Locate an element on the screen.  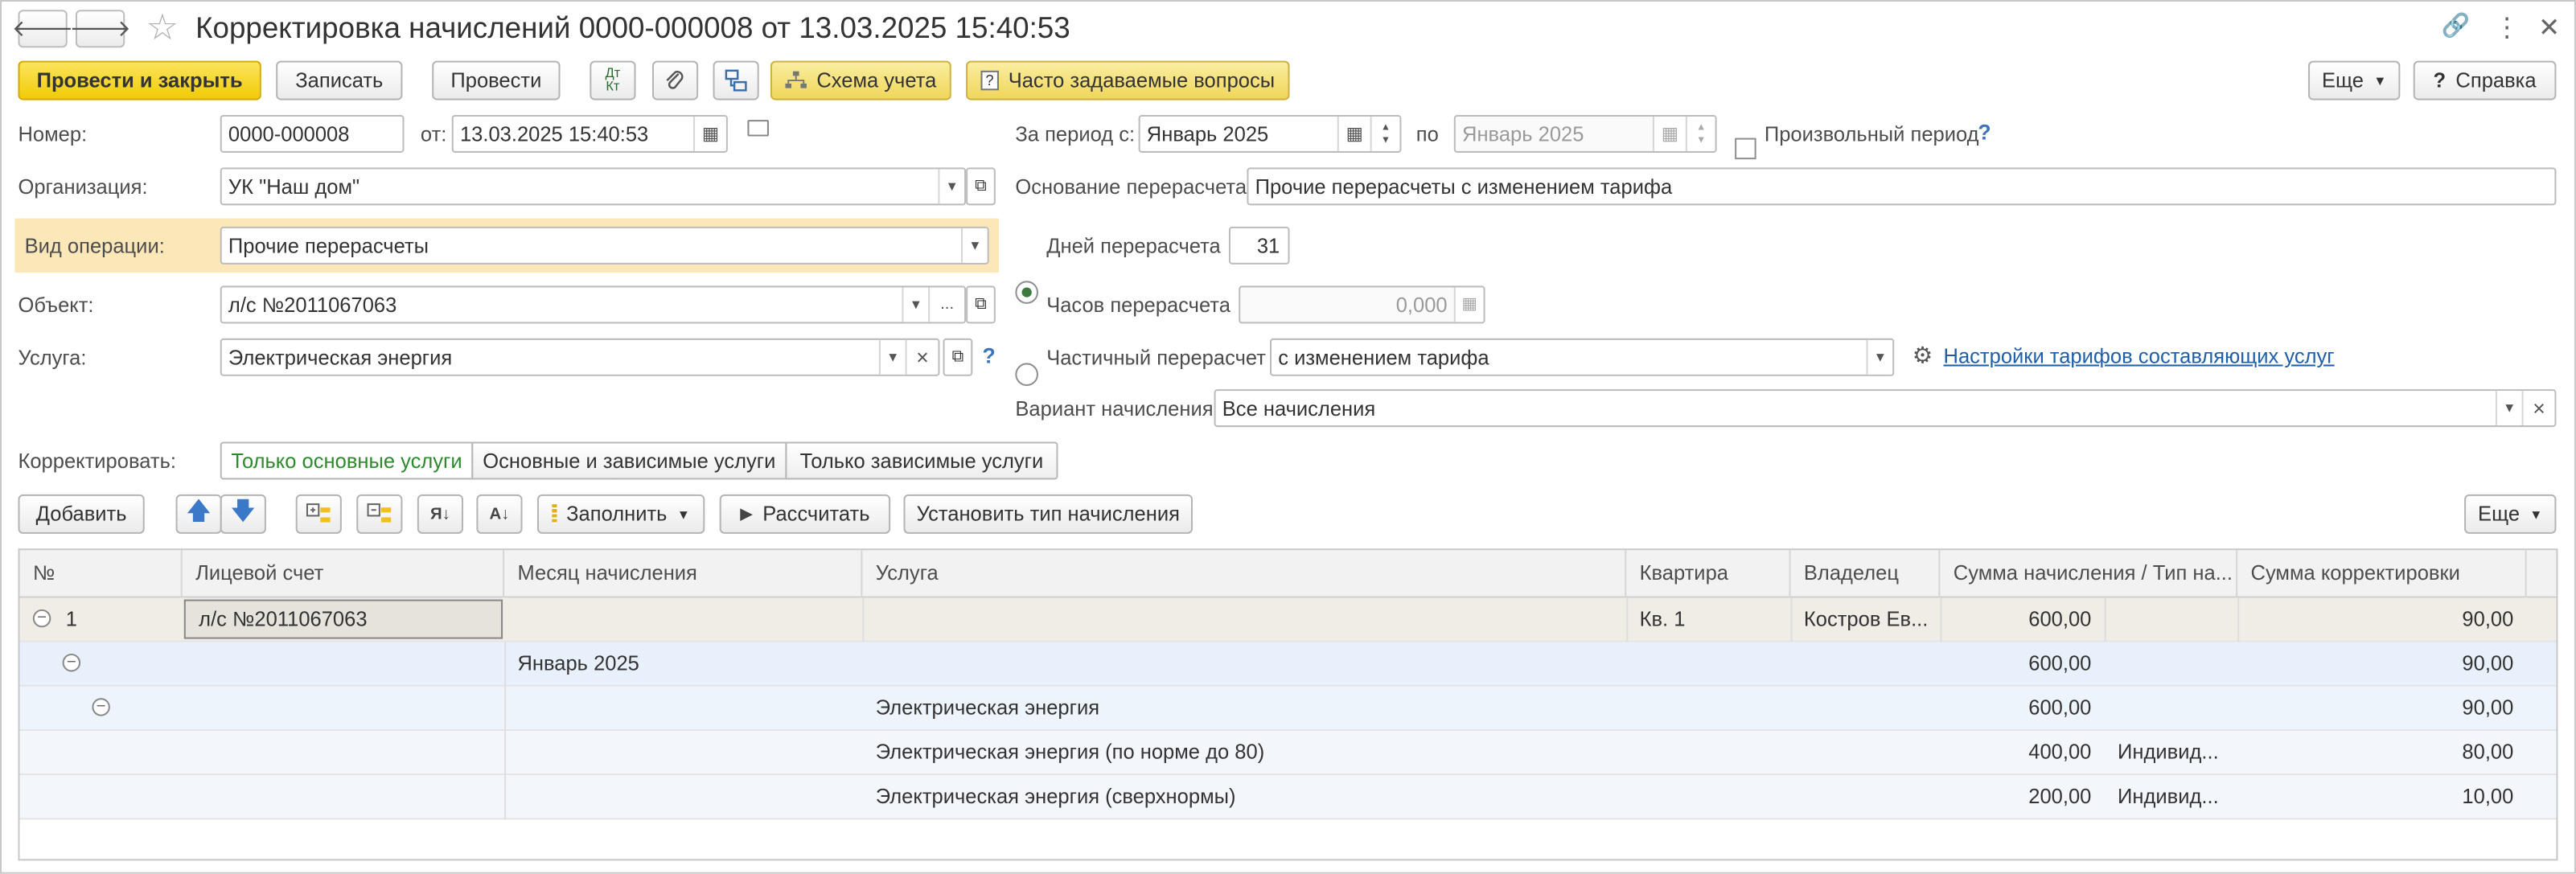
partial-recalc-field: с изменением тарифа ▼ is located at coordinates (1582, 357).